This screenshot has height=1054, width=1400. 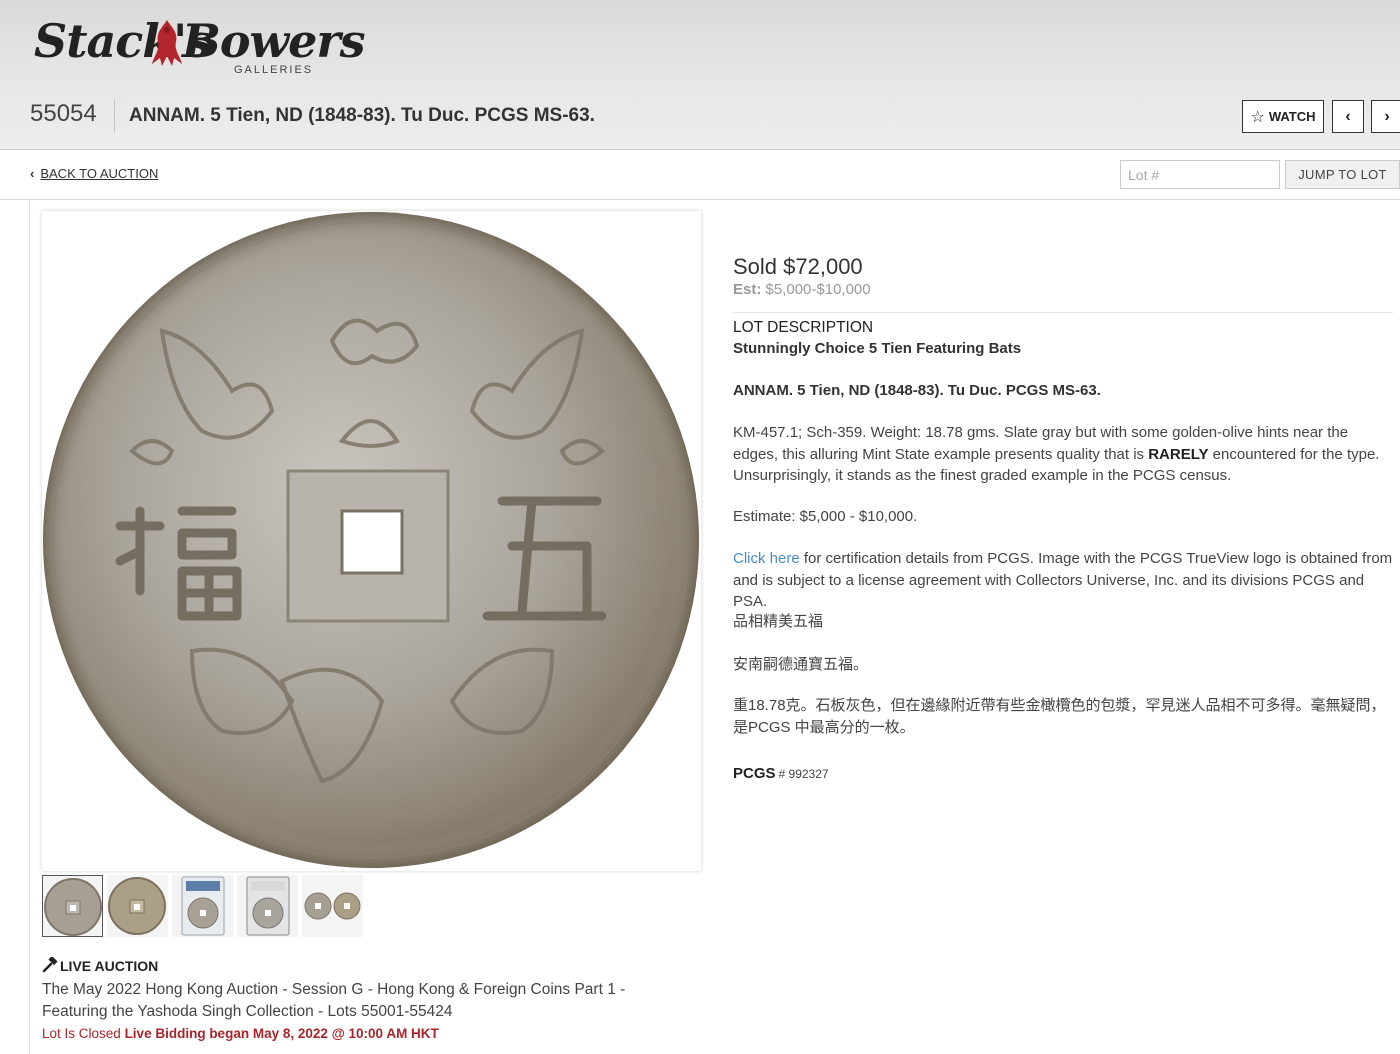 What do you see at coordinates (274, 70) in the screenshot?
I see `logo-subtitle: GALLERIES` at bounding box center [274, 70].